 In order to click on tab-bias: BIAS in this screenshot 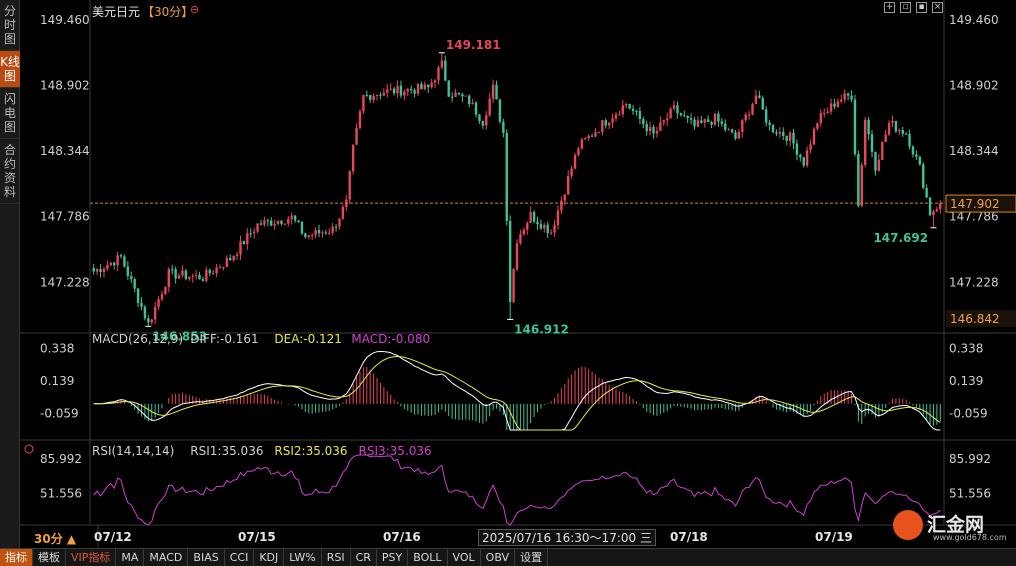, I will do `click(206, 557)`.